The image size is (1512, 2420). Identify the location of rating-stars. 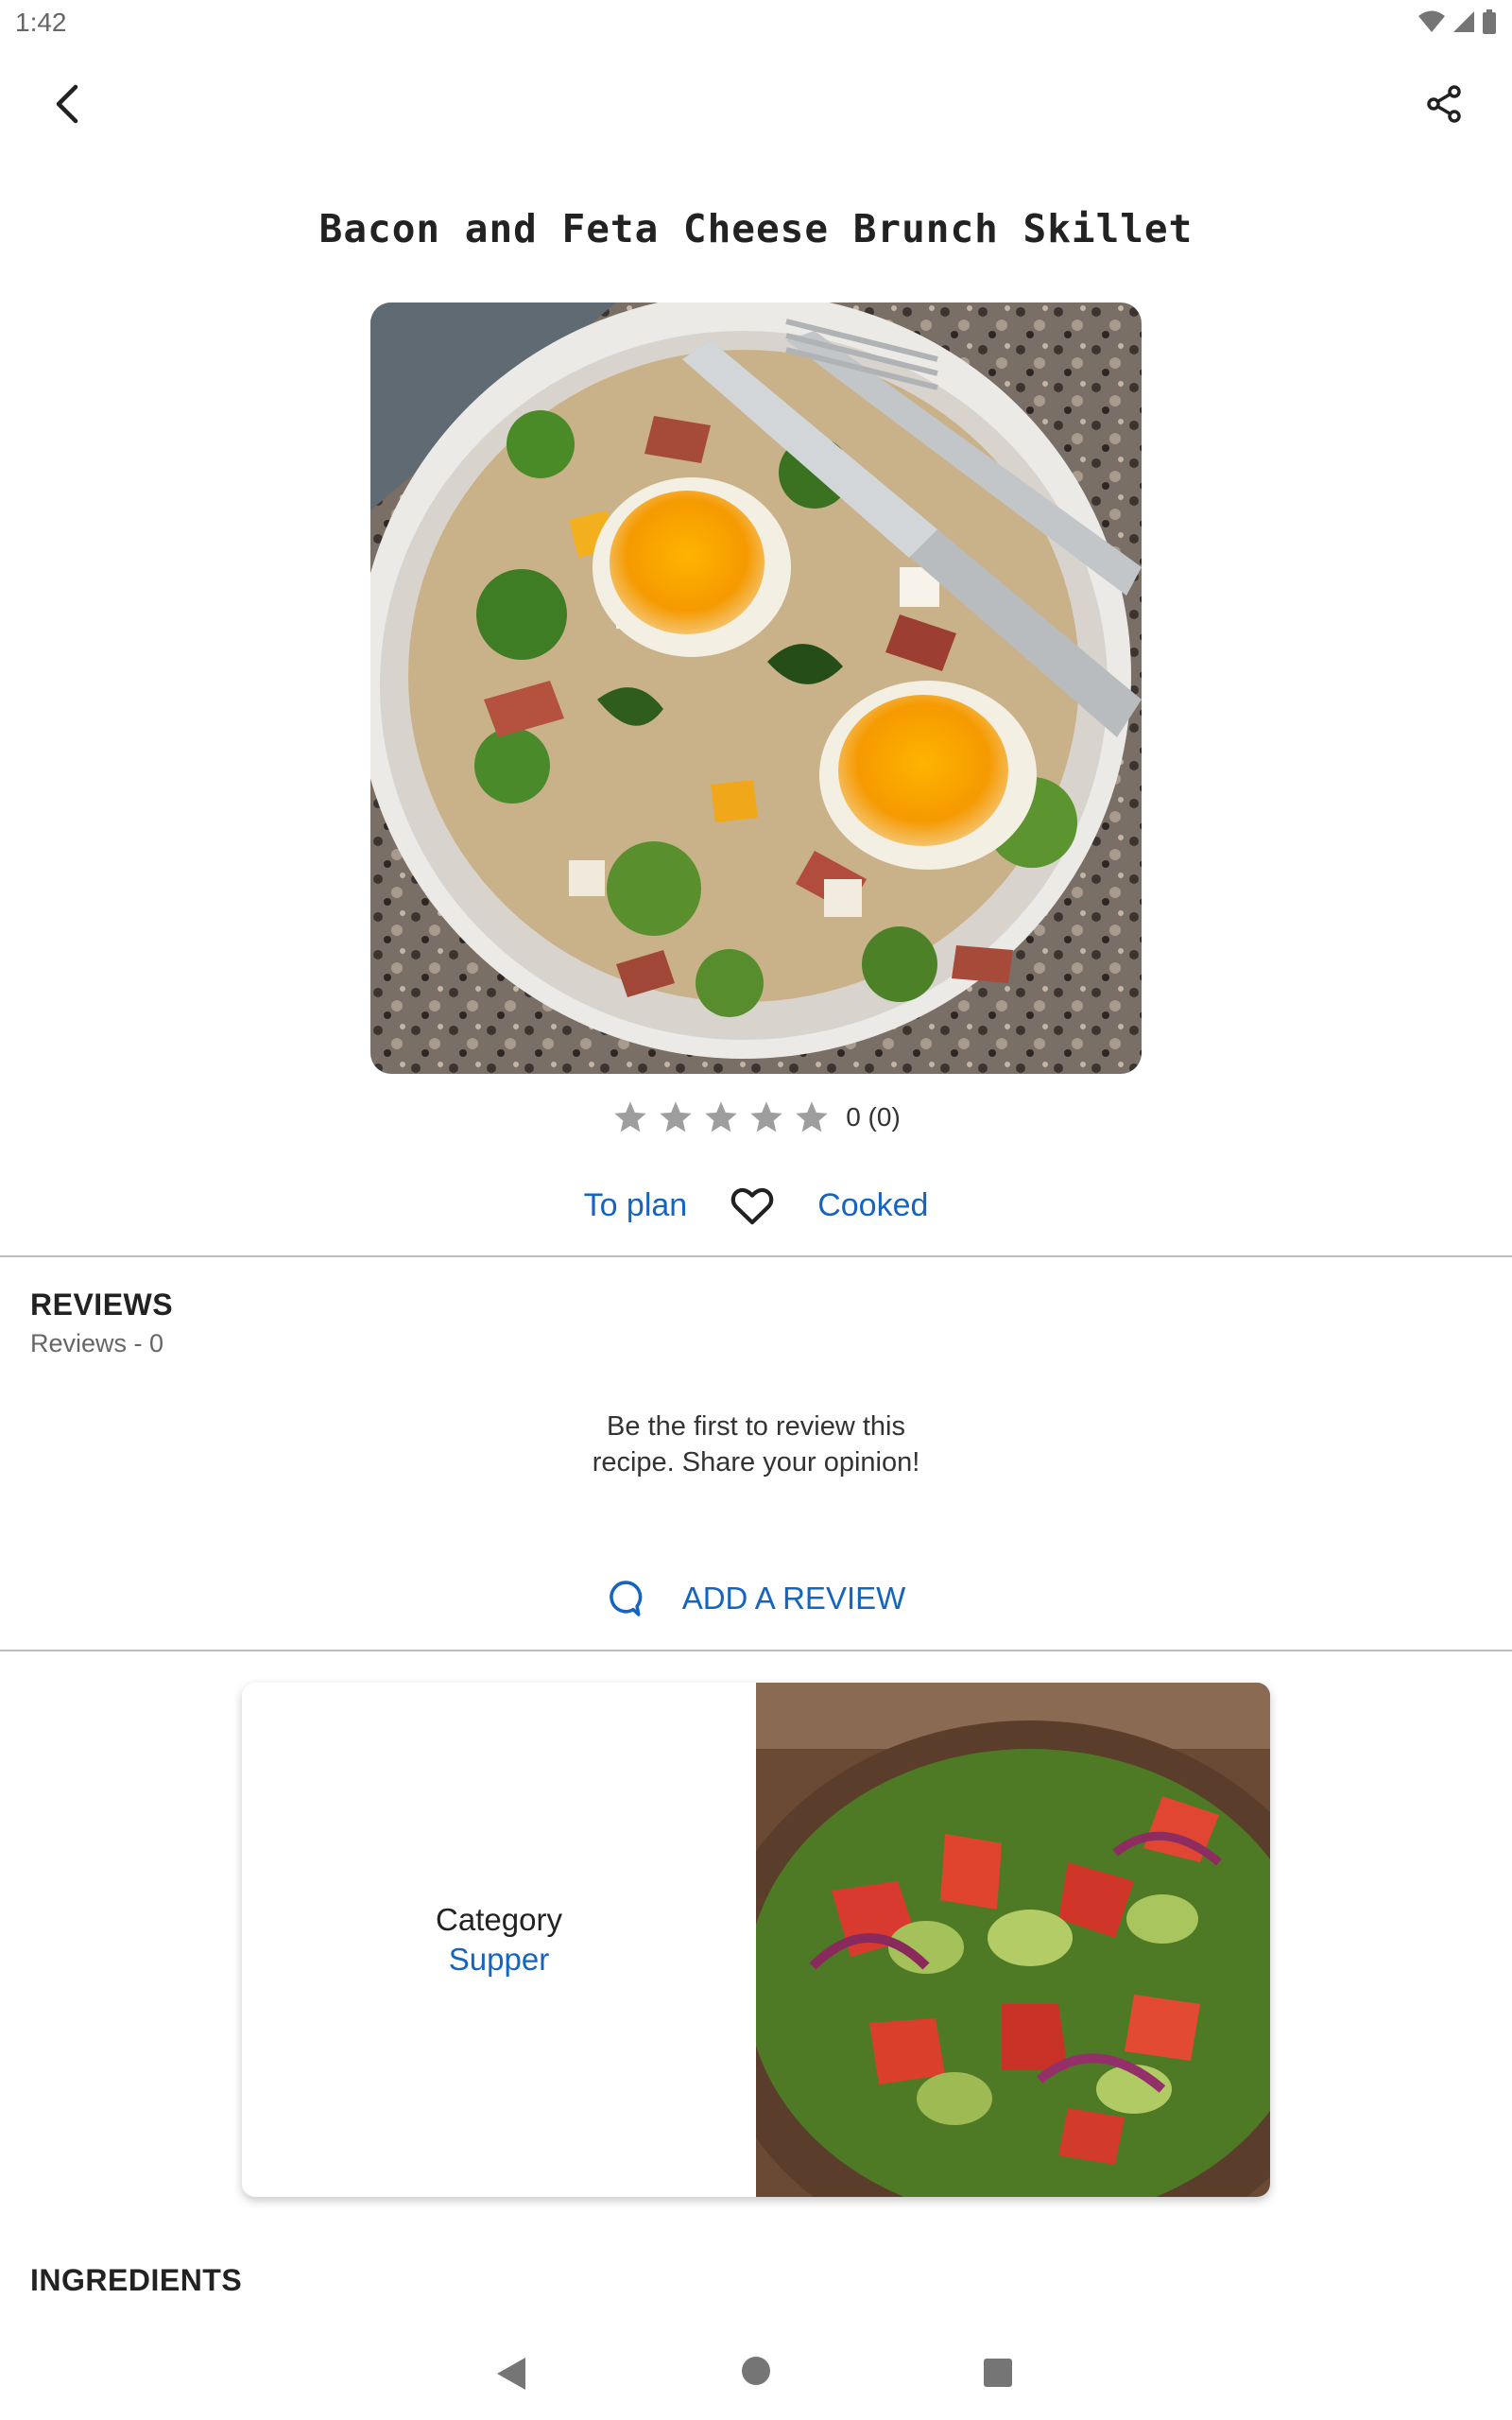
(721, 1117).